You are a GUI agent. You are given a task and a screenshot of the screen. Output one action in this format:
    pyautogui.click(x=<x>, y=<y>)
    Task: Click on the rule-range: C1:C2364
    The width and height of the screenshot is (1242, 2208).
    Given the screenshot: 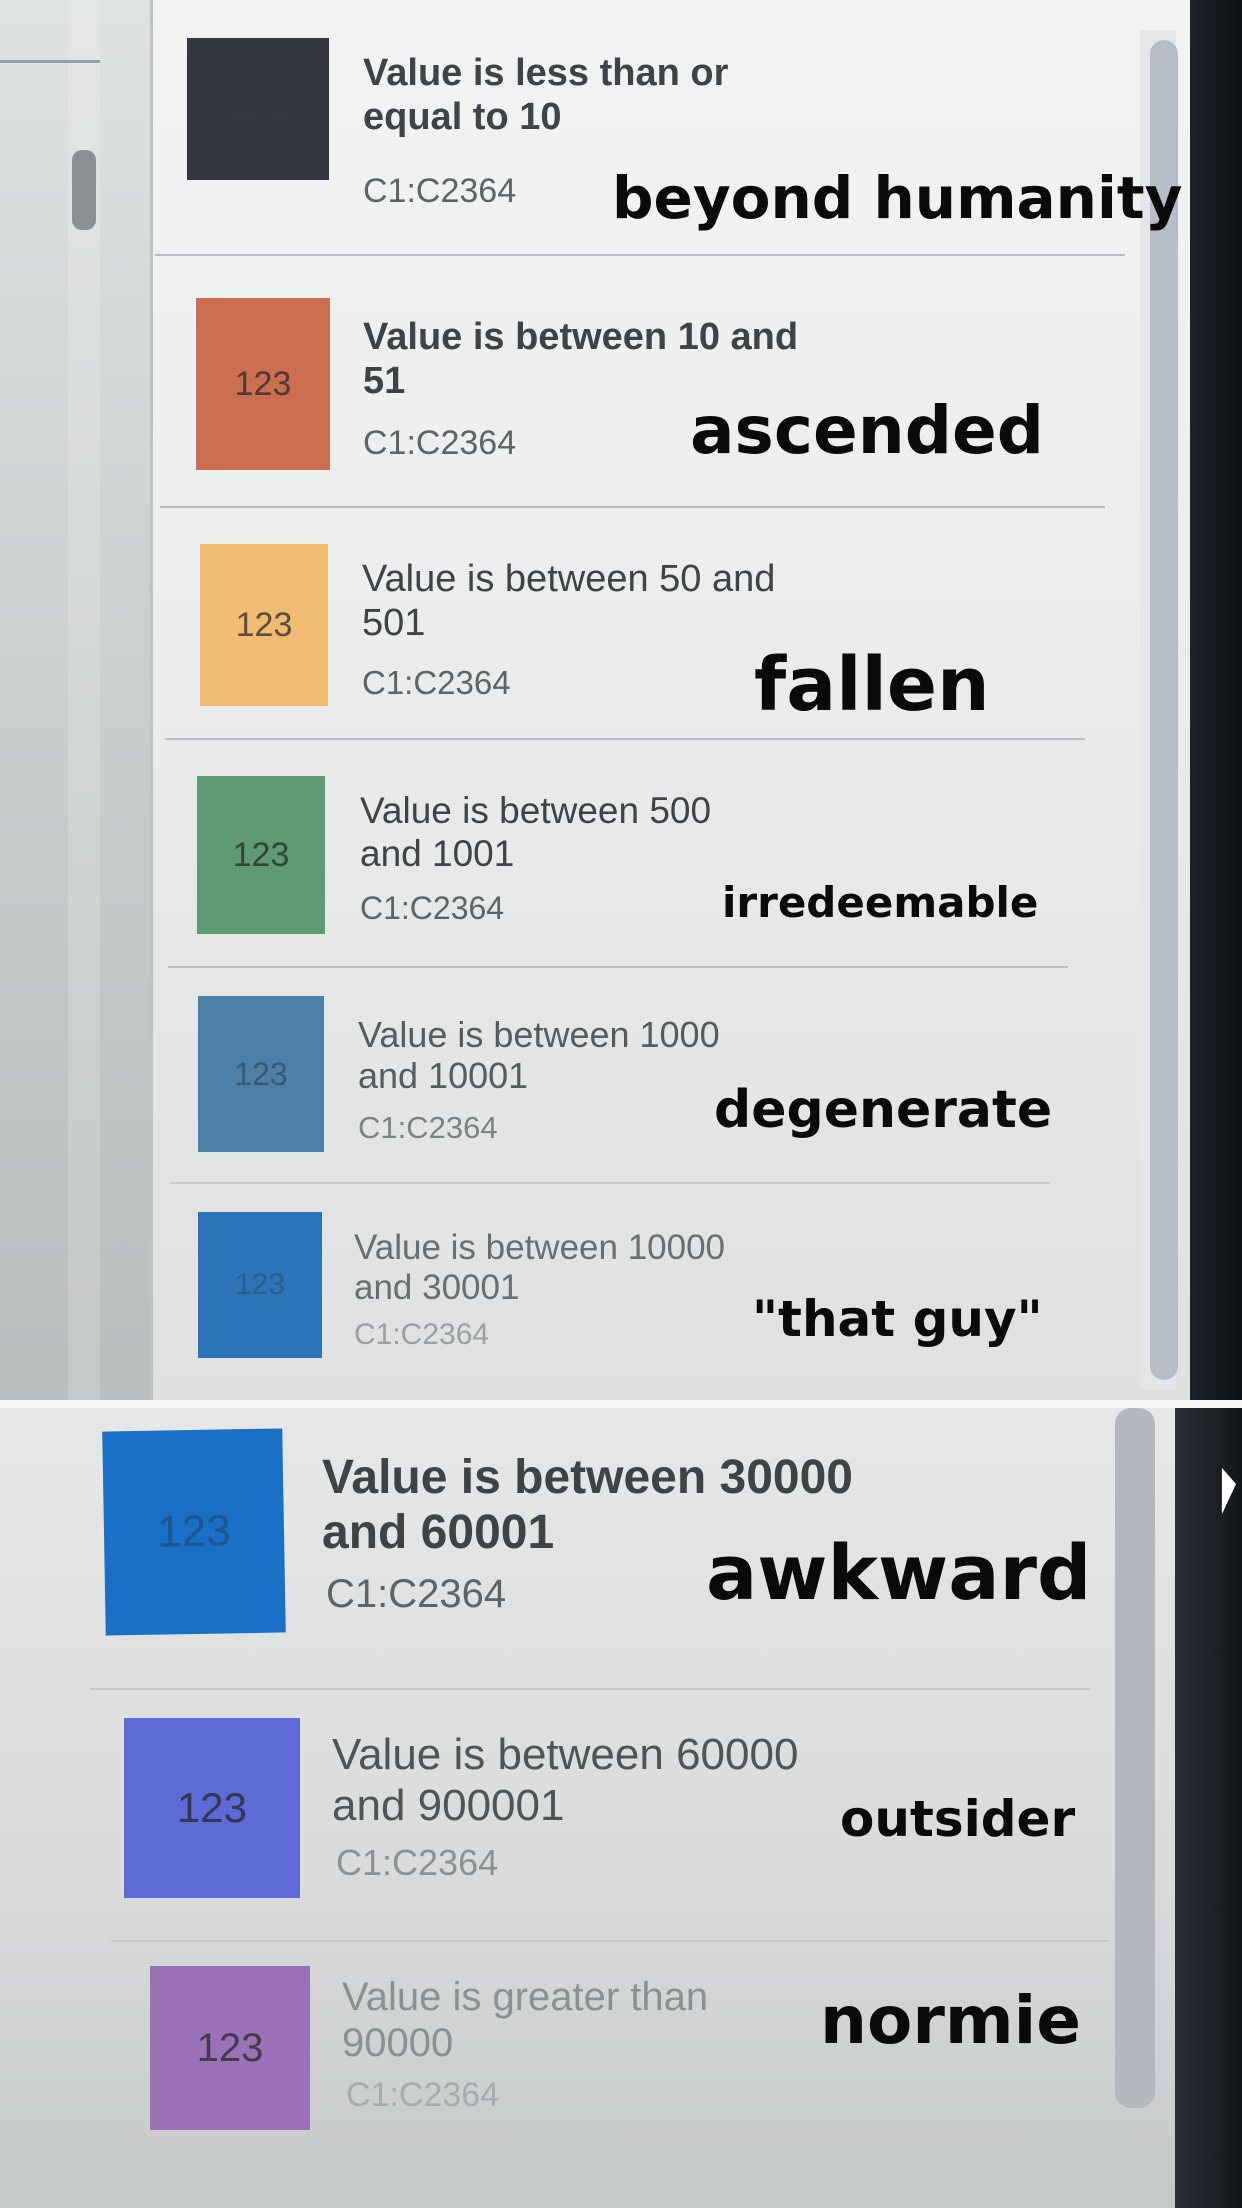 What is the action you would take?
    pyautogui.click(x=423, y=2095)
    